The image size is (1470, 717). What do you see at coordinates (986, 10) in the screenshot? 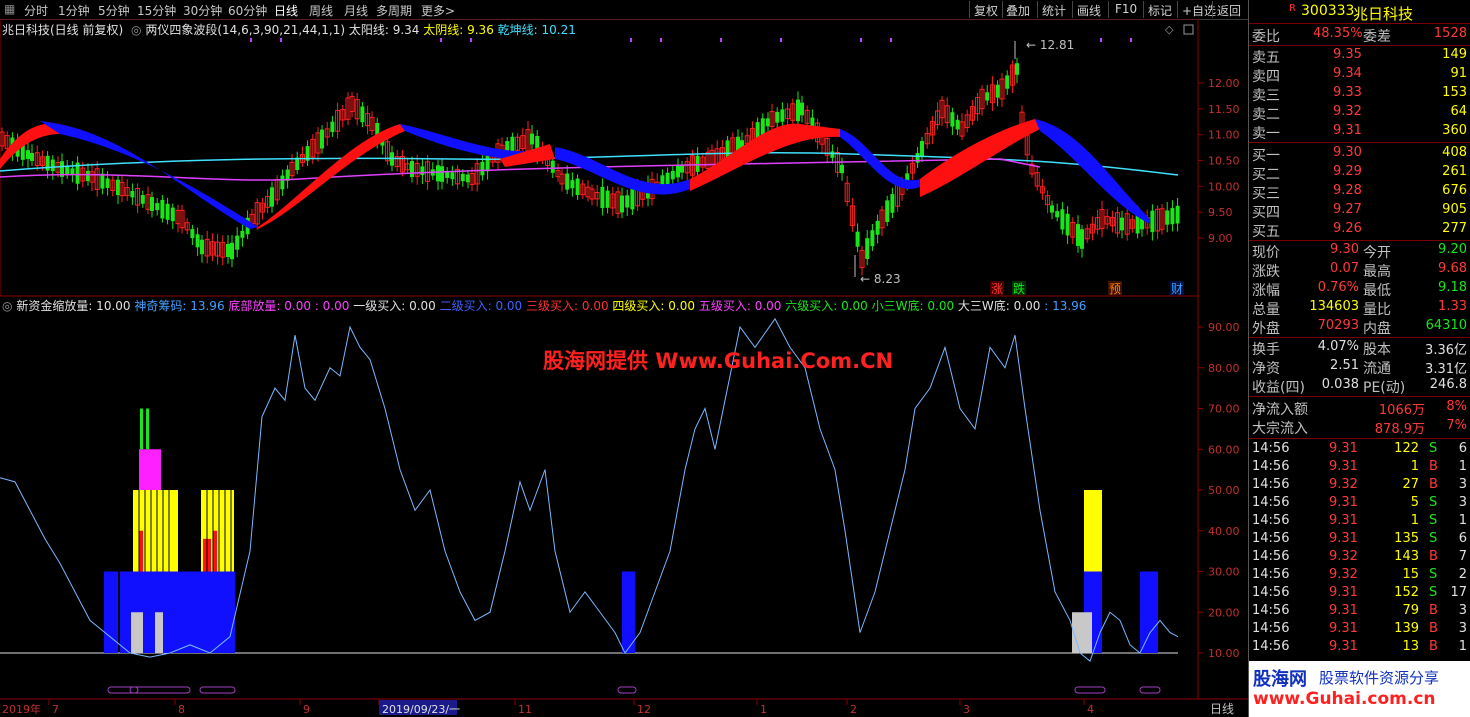
I see `toolbar-button: 复权` at bounding box center [986, 10].